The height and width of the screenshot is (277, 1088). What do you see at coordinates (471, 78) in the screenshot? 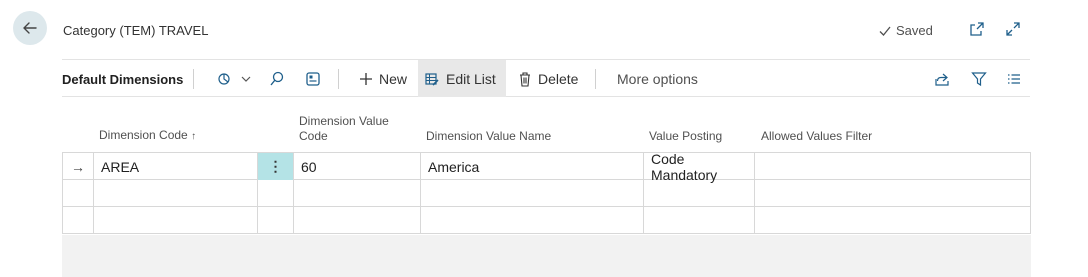
I see `edit-list-label: Edit List` at bounding box center [471, 78].